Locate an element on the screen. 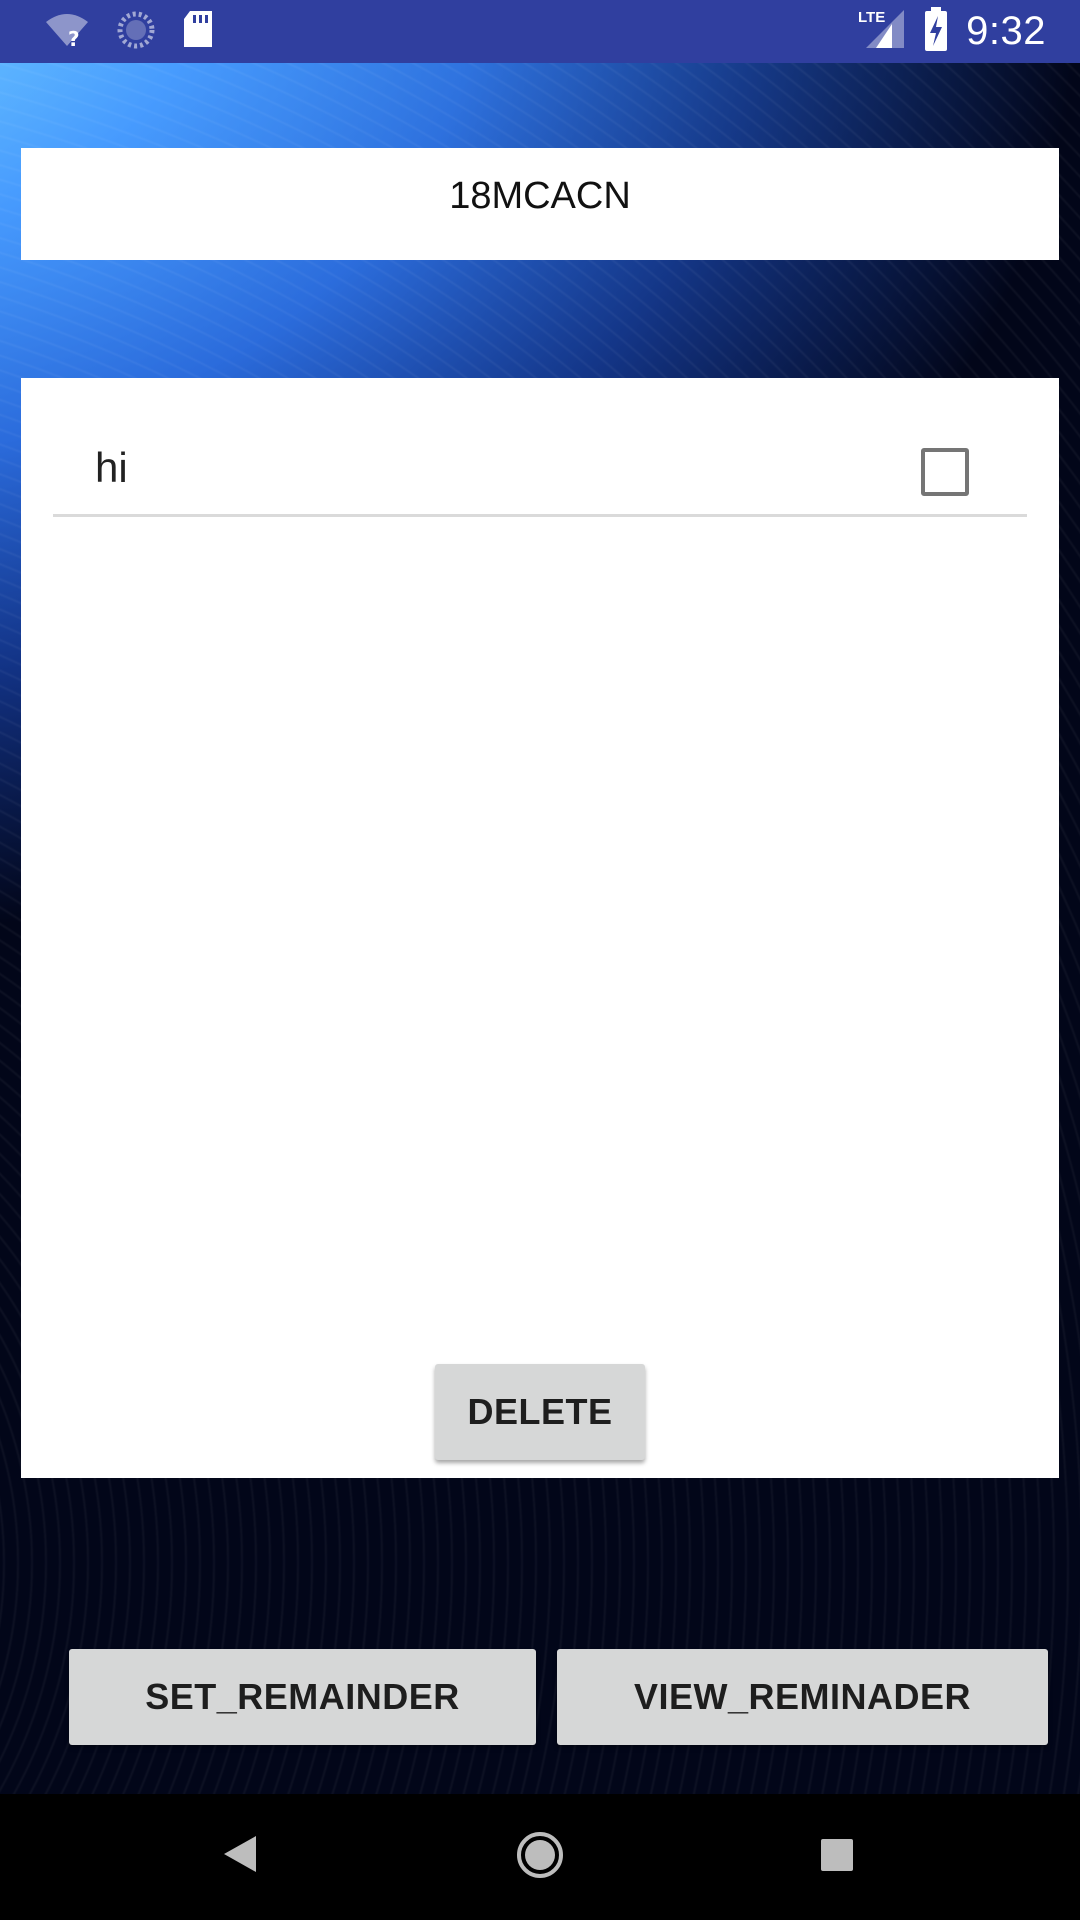  title-box: 18MCACN is located at coordinates (540, 204).